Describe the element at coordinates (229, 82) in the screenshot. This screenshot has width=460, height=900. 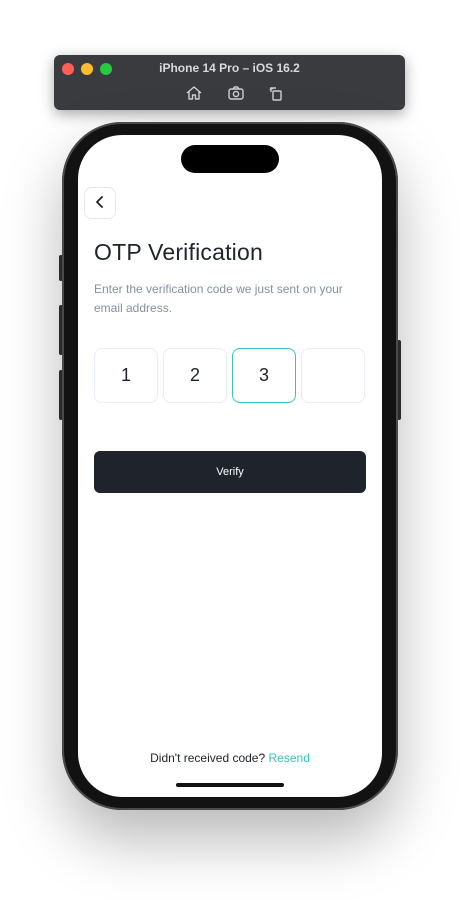
I see `simulator-title-bar: iPhone 14 Pro – iOS 16.2` at that location.